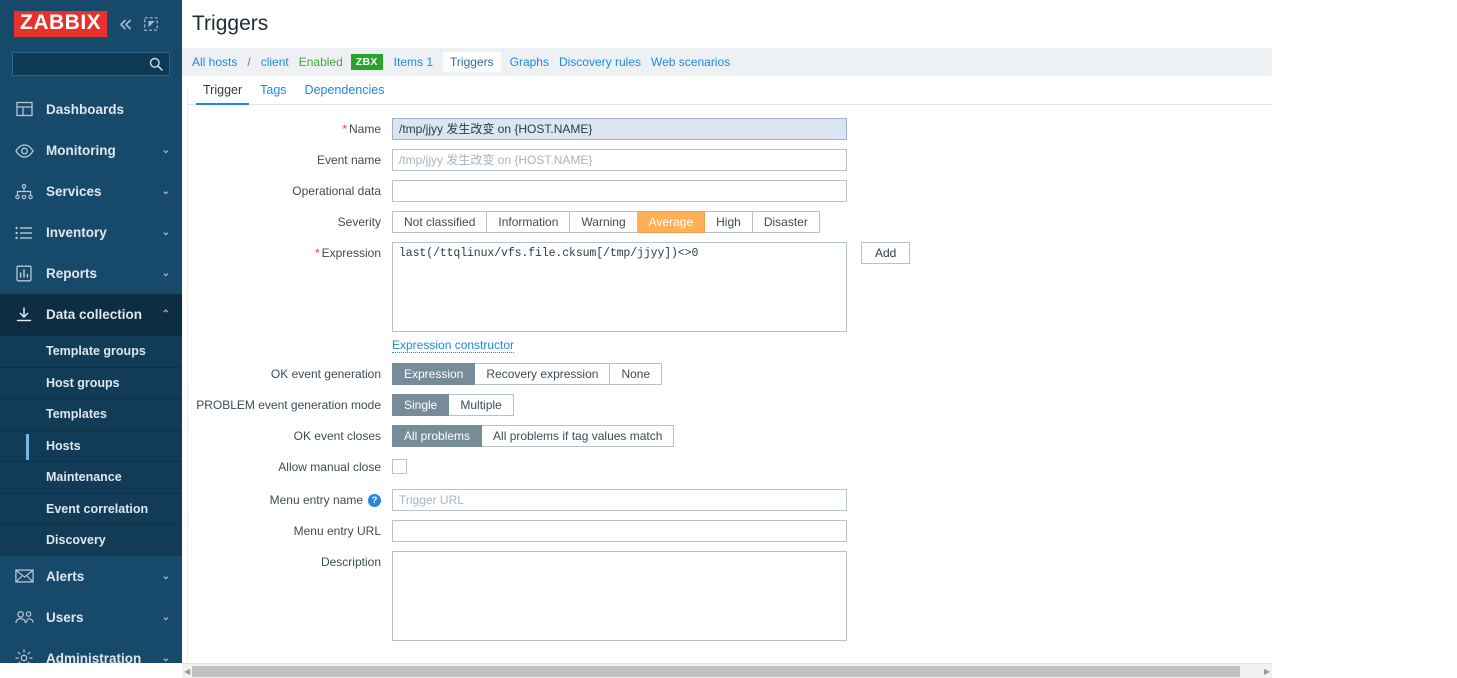 Image resolution: width=1457 pixels, height=678 pixels. Describe the element at coordinates (97, 508) in the screenshot. I see `sidebar-subitem-label: Event correlation` at that location.